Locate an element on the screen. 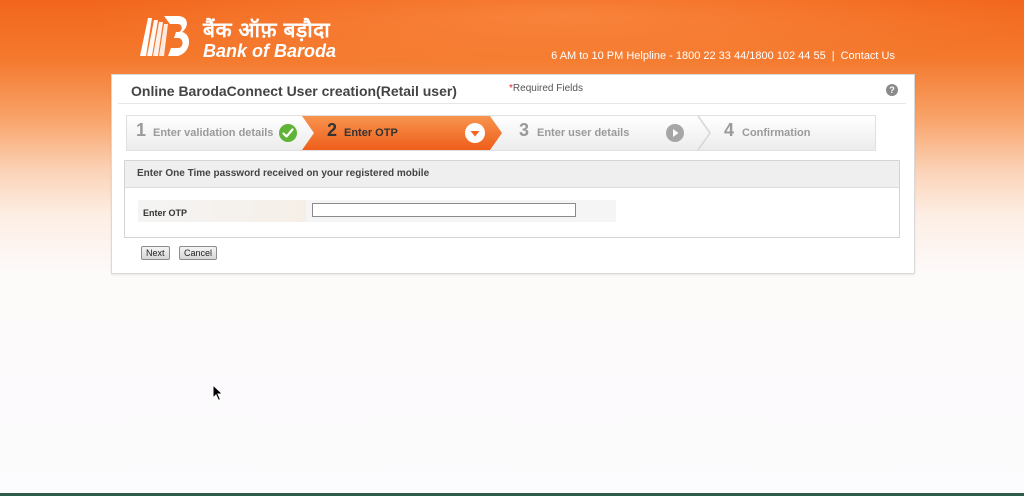 This screenshot has width=1024, height=496. otp-field-label: Enter OTP is located at coordinates (222, 211).